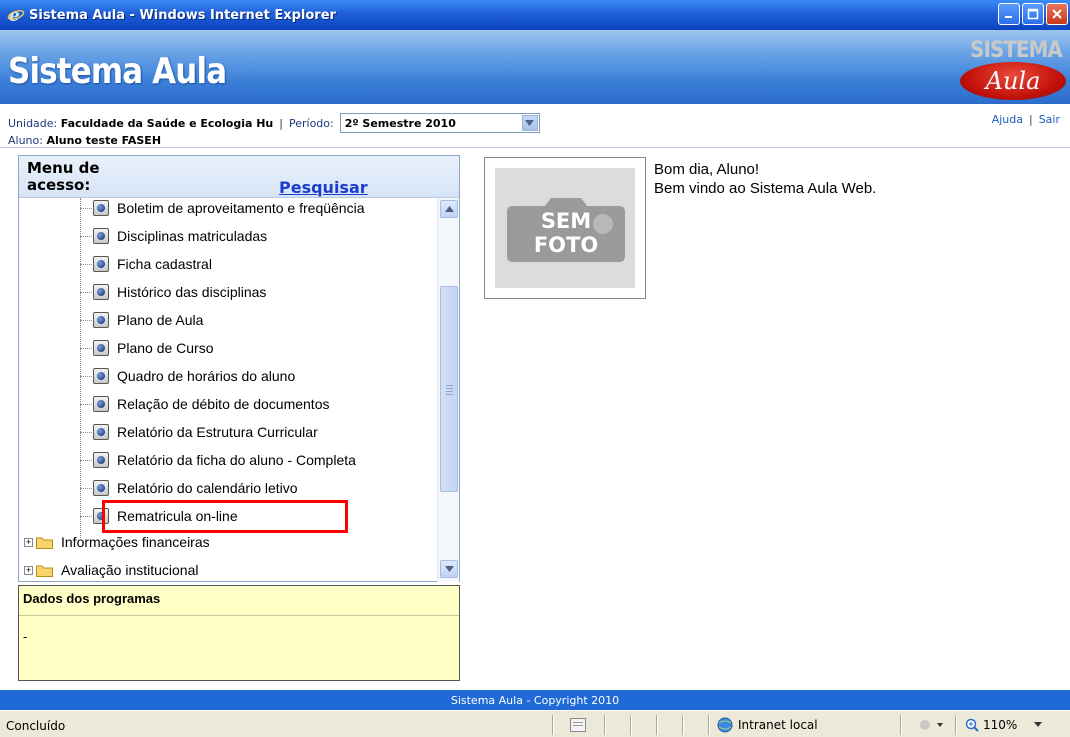  Describe the element at coordinates (25, 637) in the screenshot. I see `program-data-value: -` at that location.